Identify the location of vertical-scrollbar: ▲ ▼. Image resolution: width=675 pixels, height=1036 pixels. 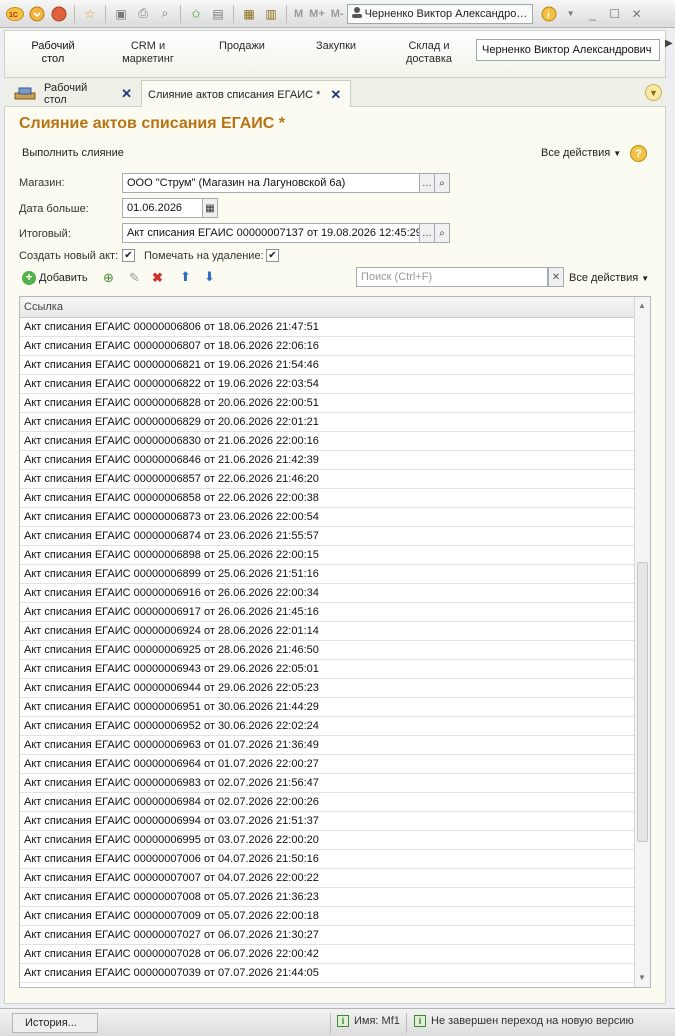
(642, 642).